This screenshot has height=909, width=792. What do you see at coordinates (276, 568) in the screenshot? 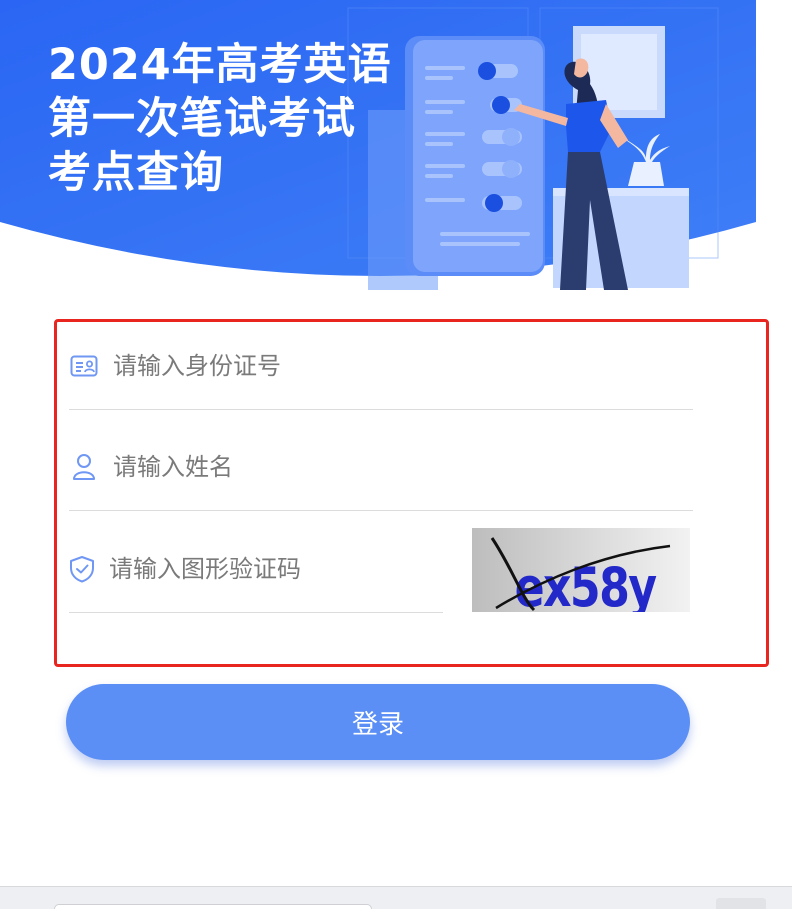
I see `captcha-input` at bounding box center [276, 568].